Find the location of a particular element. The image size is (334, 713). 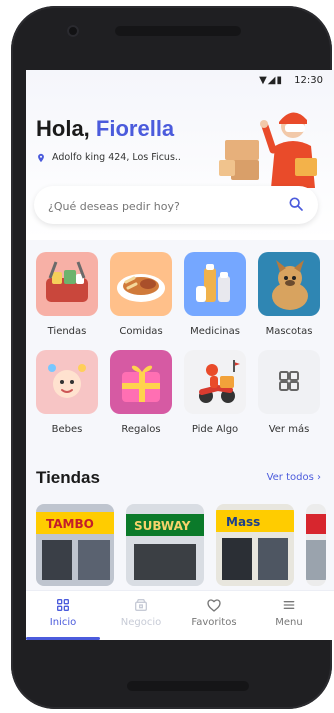

category-tile-pide-algo is located at coordinates (215, 382).